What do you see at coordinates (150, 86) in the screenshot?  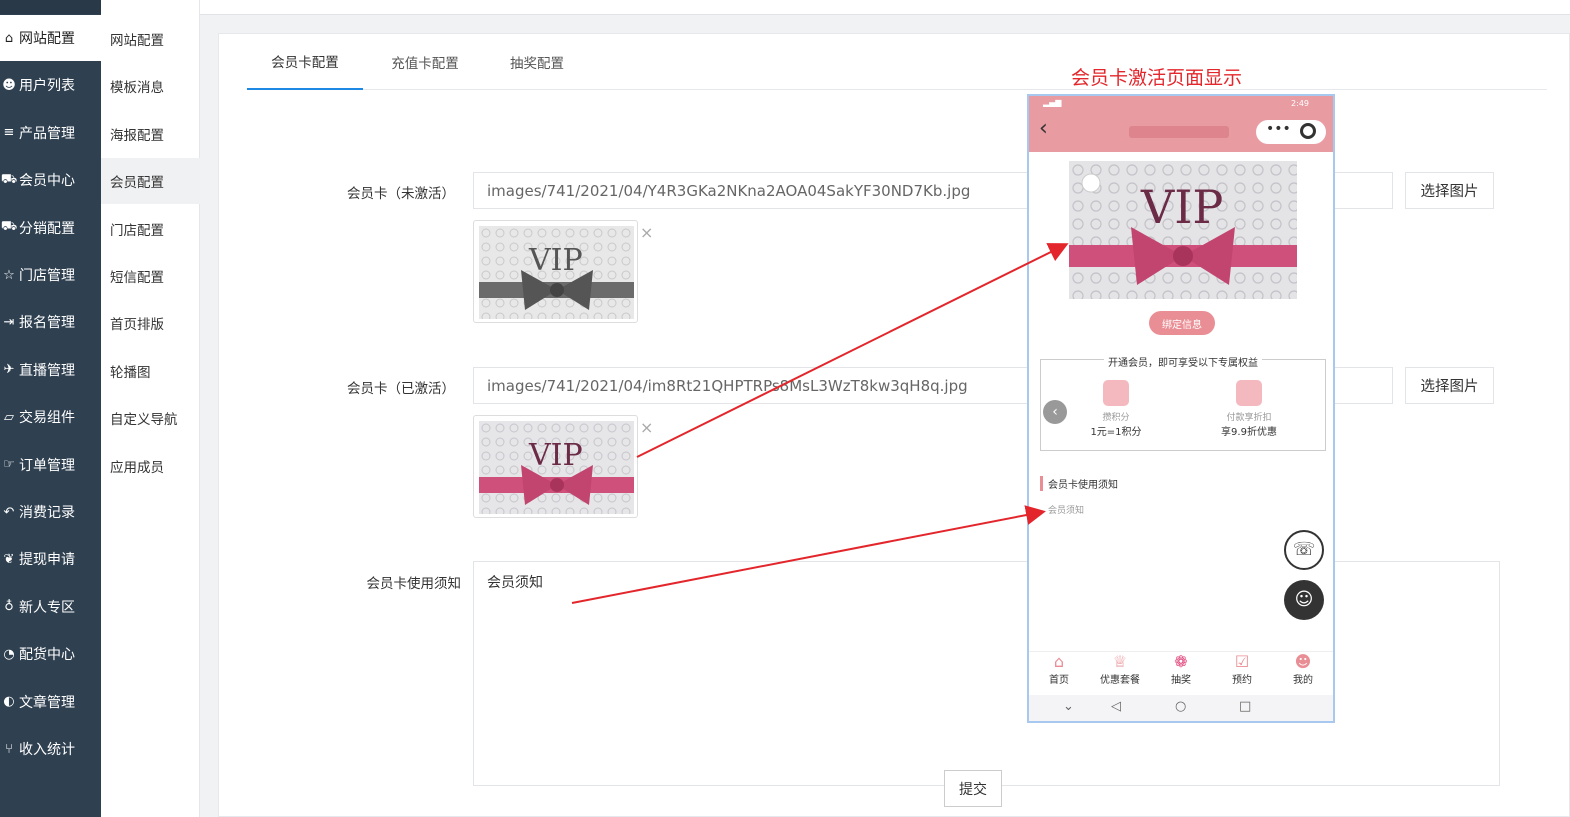 I see `submenu-item-1: 模板消息` at bounding box center [150, 86].